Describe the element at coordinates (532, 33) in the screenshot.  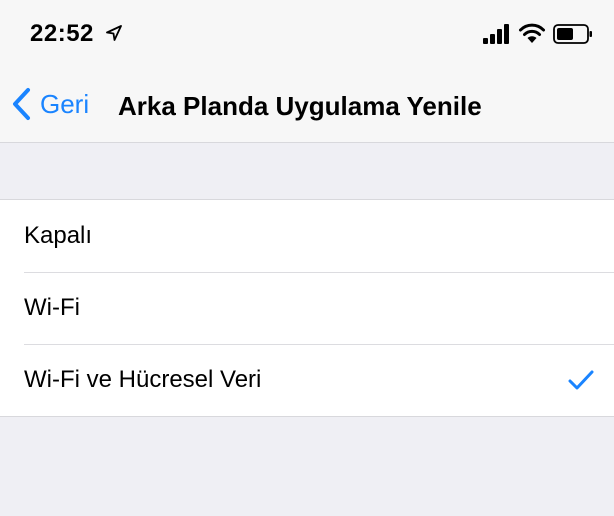
I see `wifi-icon` at that location.